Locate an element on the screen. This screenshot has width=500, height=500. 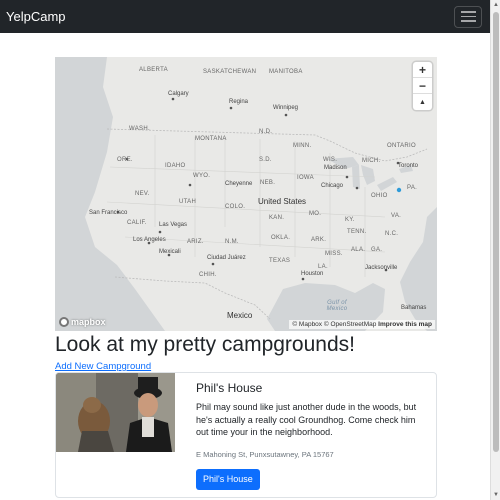
map-zoom-controls: + − ▲ is located at coordinates (422, 86).